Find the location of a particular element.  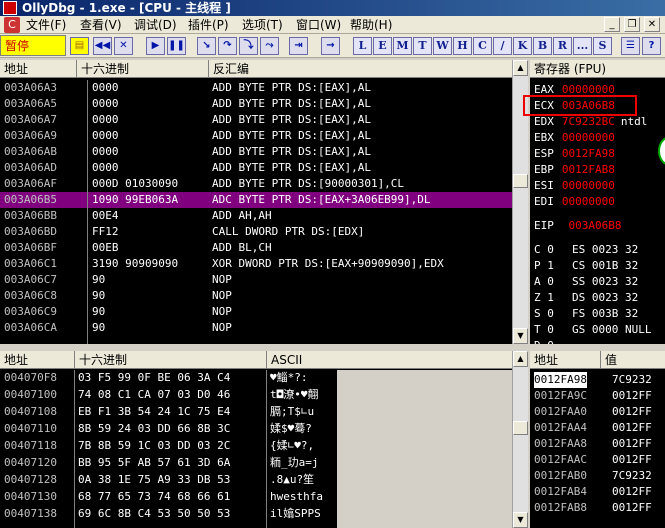

log-window-button: L is located at coordinates (362, 46).